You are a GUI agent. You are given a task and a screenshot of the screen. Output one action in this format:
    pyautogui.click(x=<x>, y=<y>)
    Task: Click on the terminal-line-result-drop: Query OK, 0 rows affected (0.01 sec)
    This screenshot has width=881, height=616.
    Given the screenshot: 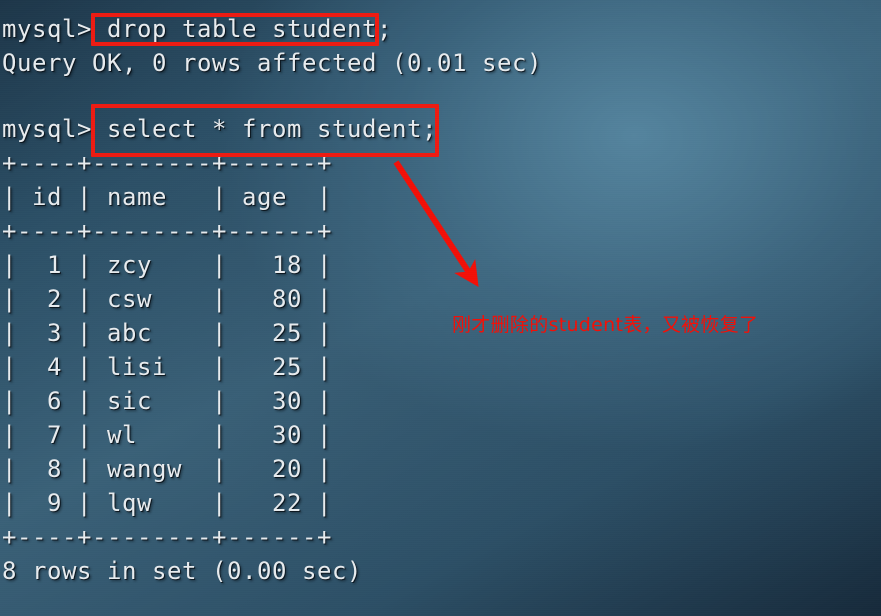 What is the action you would take?
    pyautogui.click(x=272, y=63)
    